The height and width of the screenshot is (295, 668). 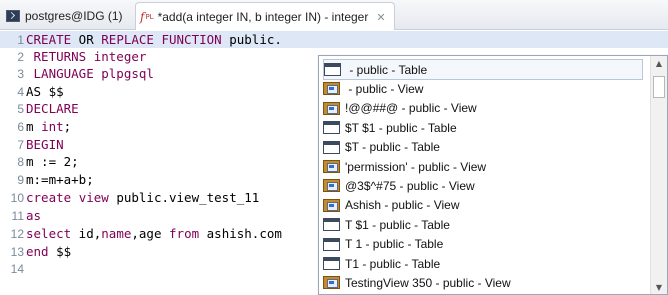 What do you see at coordinates (240, 233) in the screenshot?
I see `code-text: ashish.com` at bounding box center [240, 233].